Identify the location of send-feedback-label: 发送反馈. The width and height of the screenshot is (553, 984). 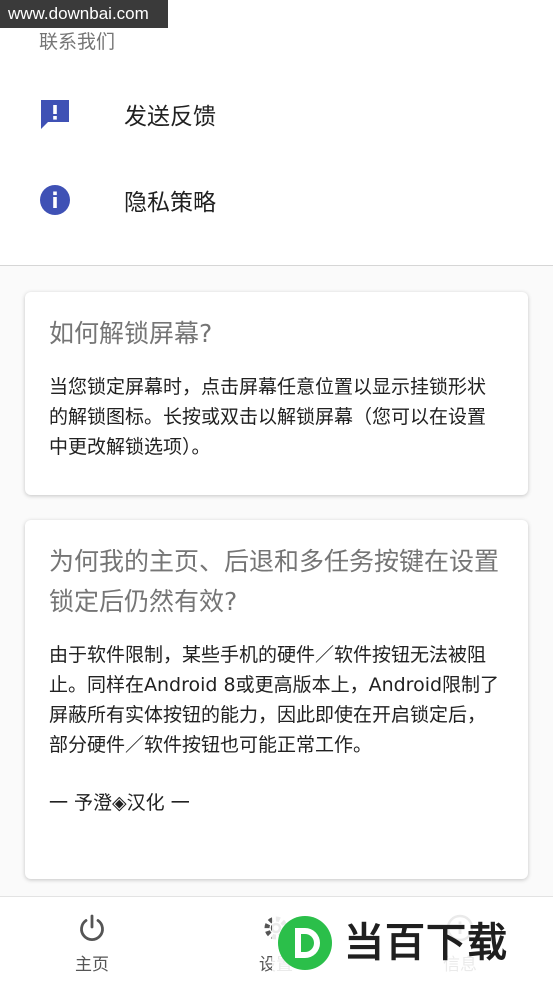
(170, 117).